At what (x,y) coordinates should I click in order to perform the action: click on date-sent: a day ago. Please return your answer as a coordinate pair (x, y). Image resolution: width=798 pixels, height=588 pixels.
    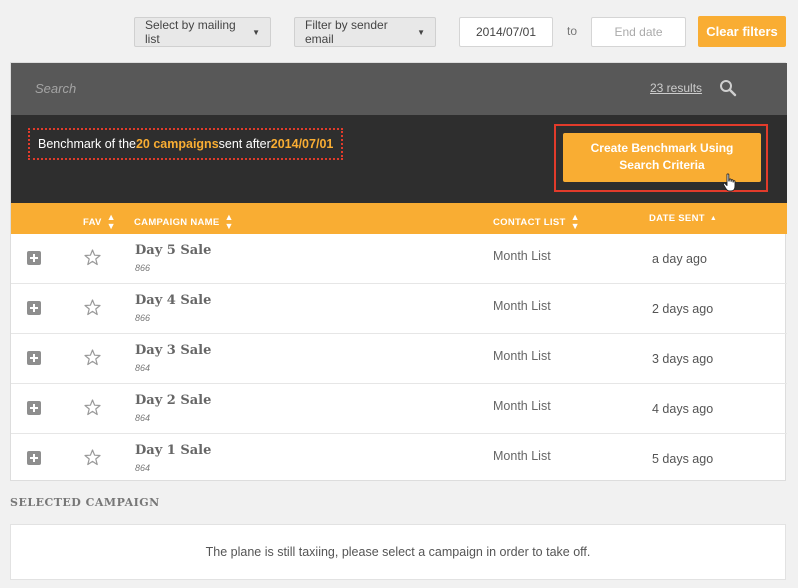
    Looking at the image, I should click on (679, 259).